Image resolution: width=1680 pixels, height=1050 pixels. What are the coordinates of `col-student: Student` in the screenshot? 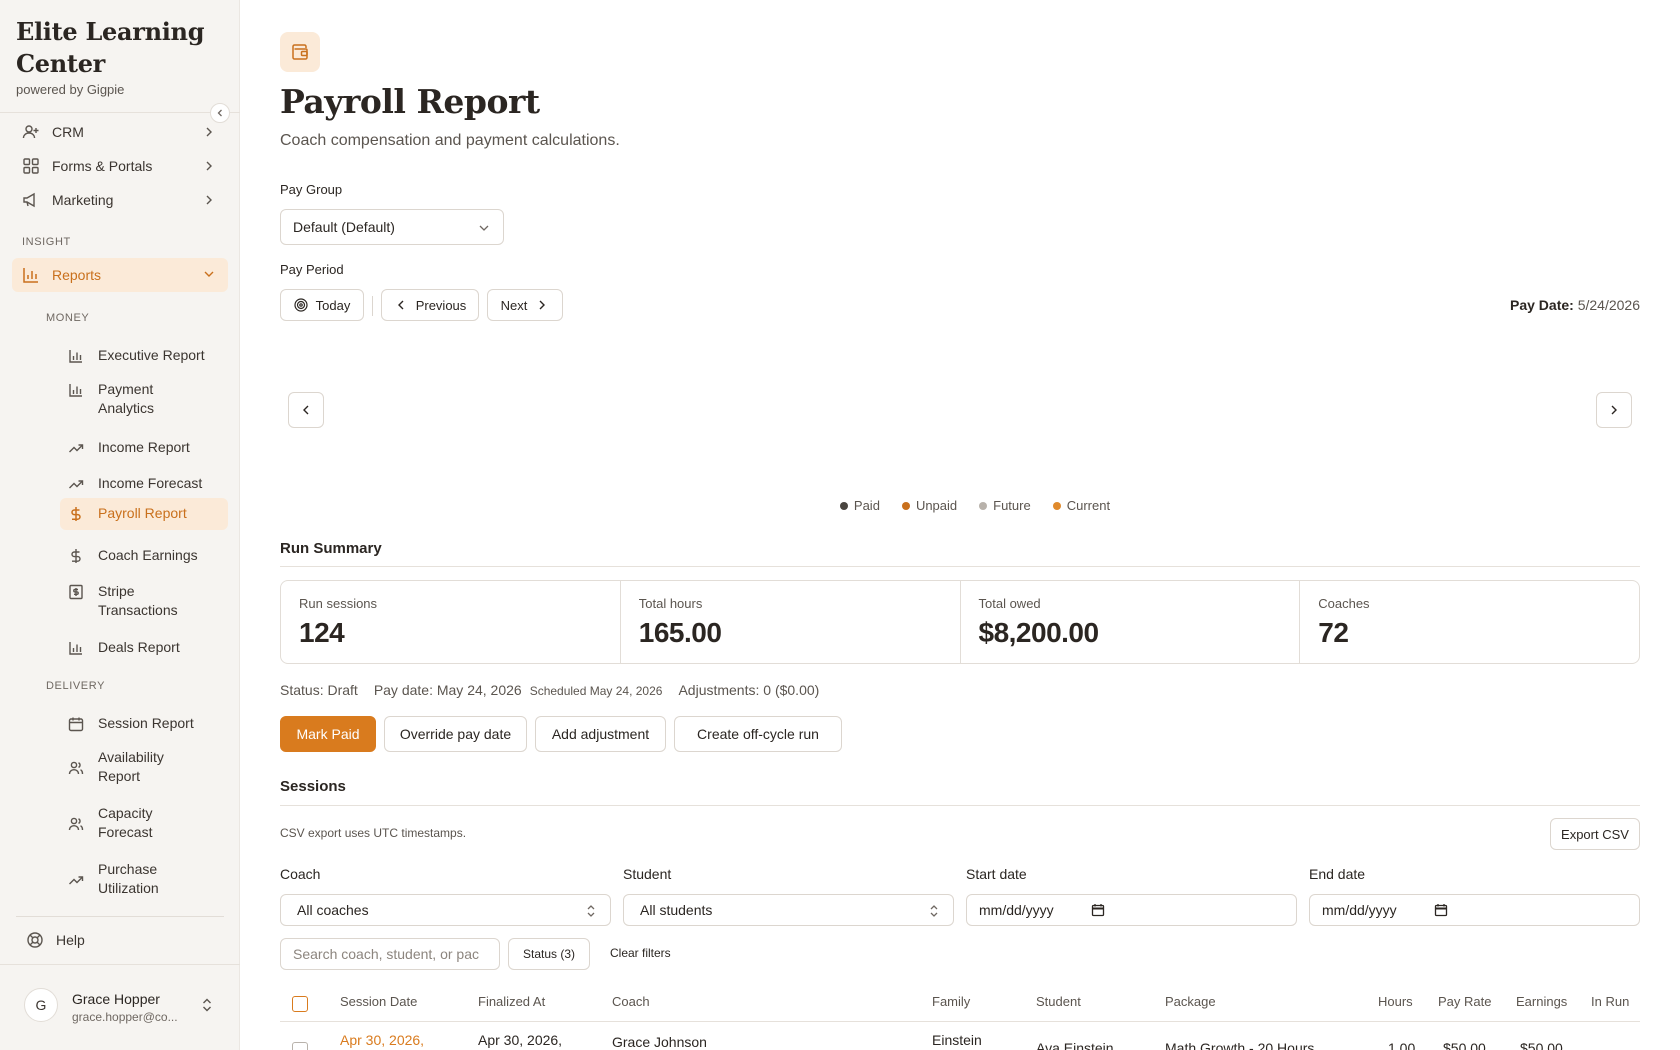 It's located at (1058, 1001).